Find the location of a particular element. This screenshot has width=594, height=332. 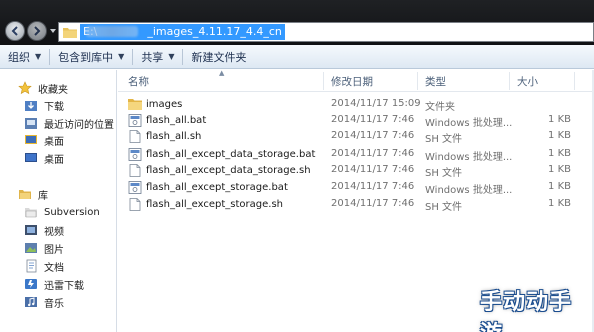

include-in-library-menu: 包含到库中 ▼ is located at coordinates (91, 57).